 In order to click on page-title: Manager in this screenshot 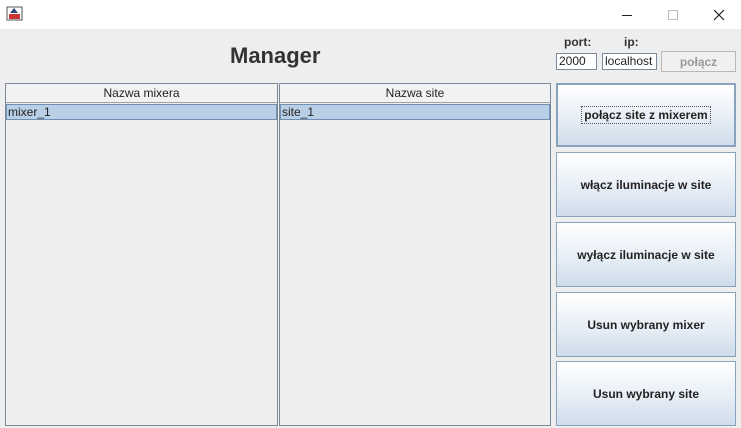, I will do `click(275, 55)`.